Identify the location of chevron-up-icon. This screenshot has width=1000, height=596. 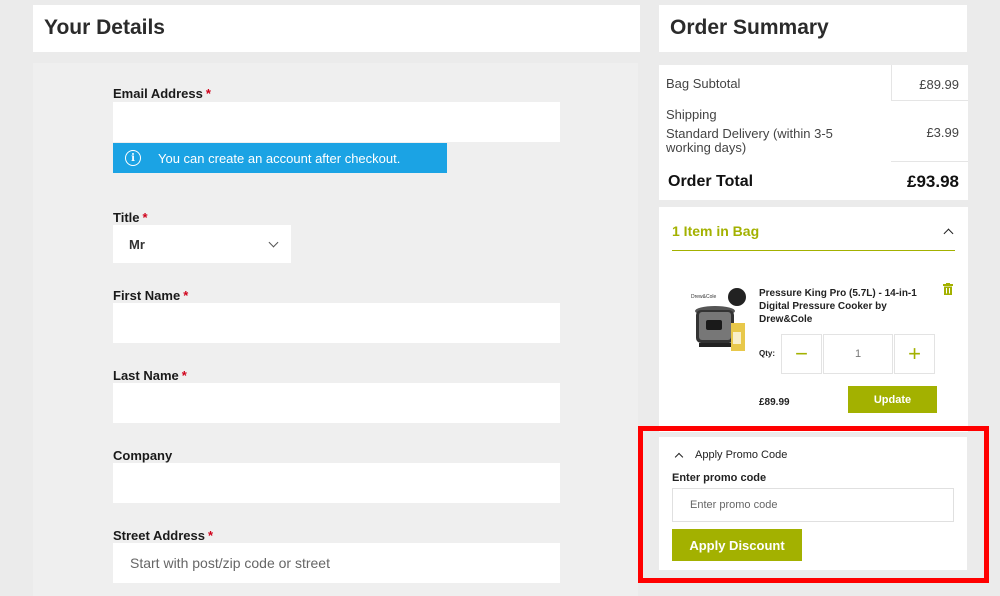
(948, 233).